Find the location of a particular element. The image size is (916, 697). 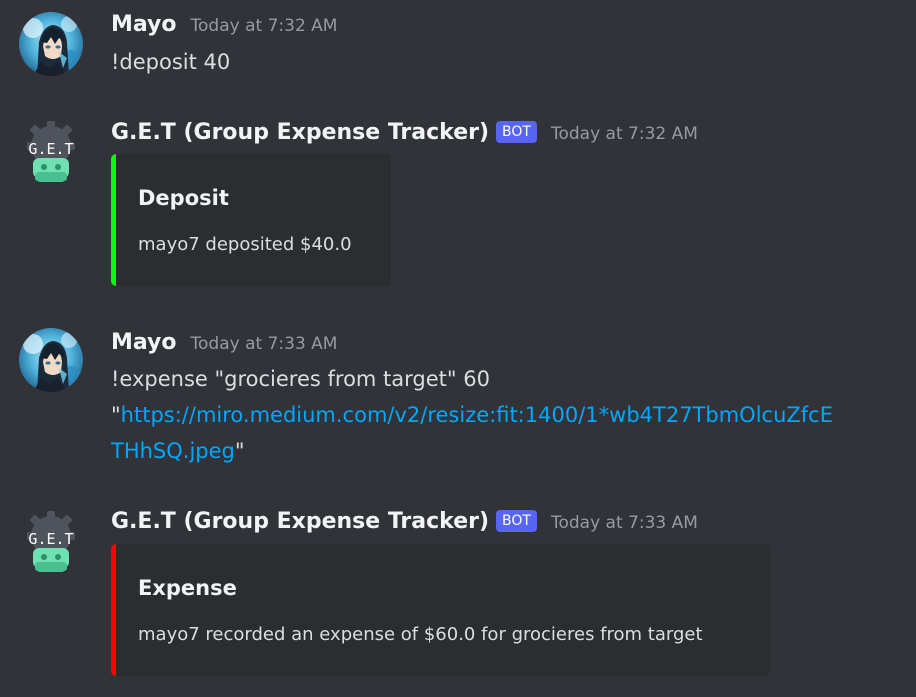

quote-open: " is located at coordinates (116, 415).